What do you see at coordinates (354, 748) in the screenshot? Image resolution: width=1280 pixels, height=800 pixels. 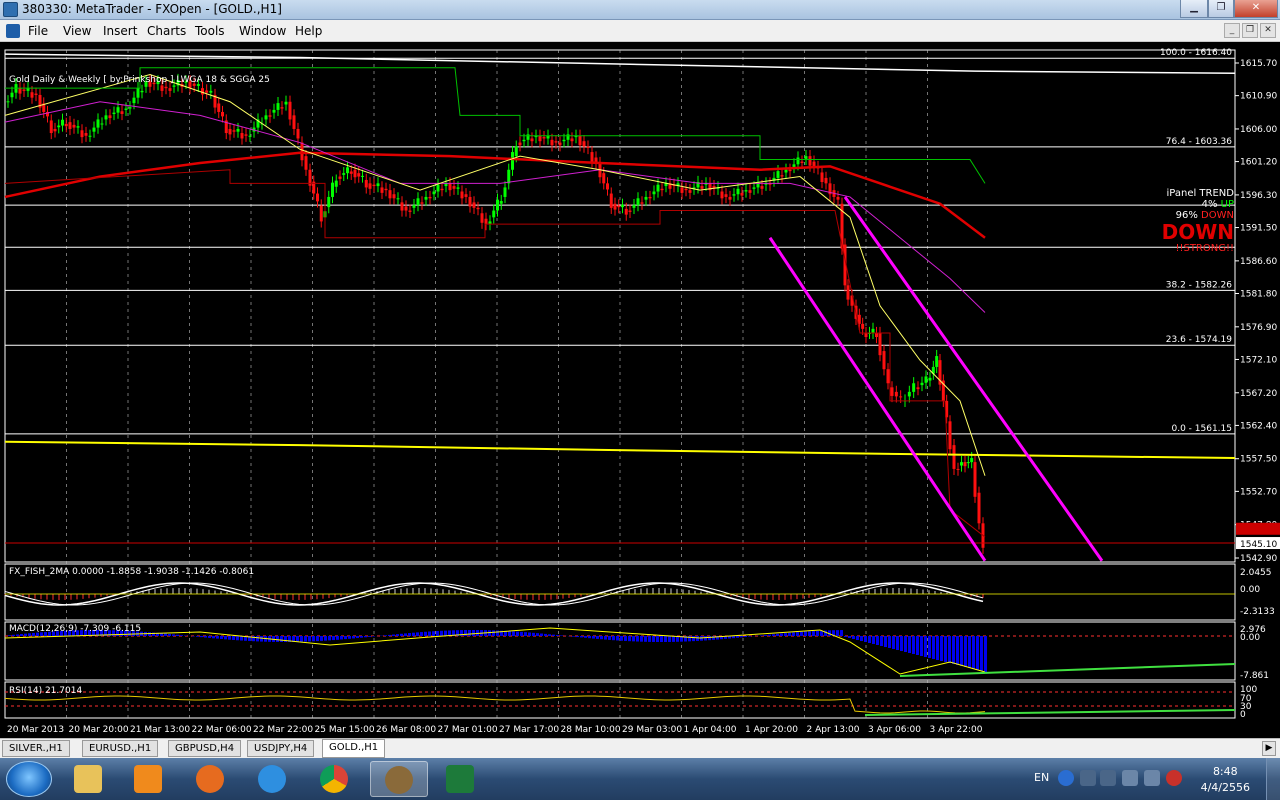 I see `tab-gold: GOLD.,H1` at bounding box center [354, 748].